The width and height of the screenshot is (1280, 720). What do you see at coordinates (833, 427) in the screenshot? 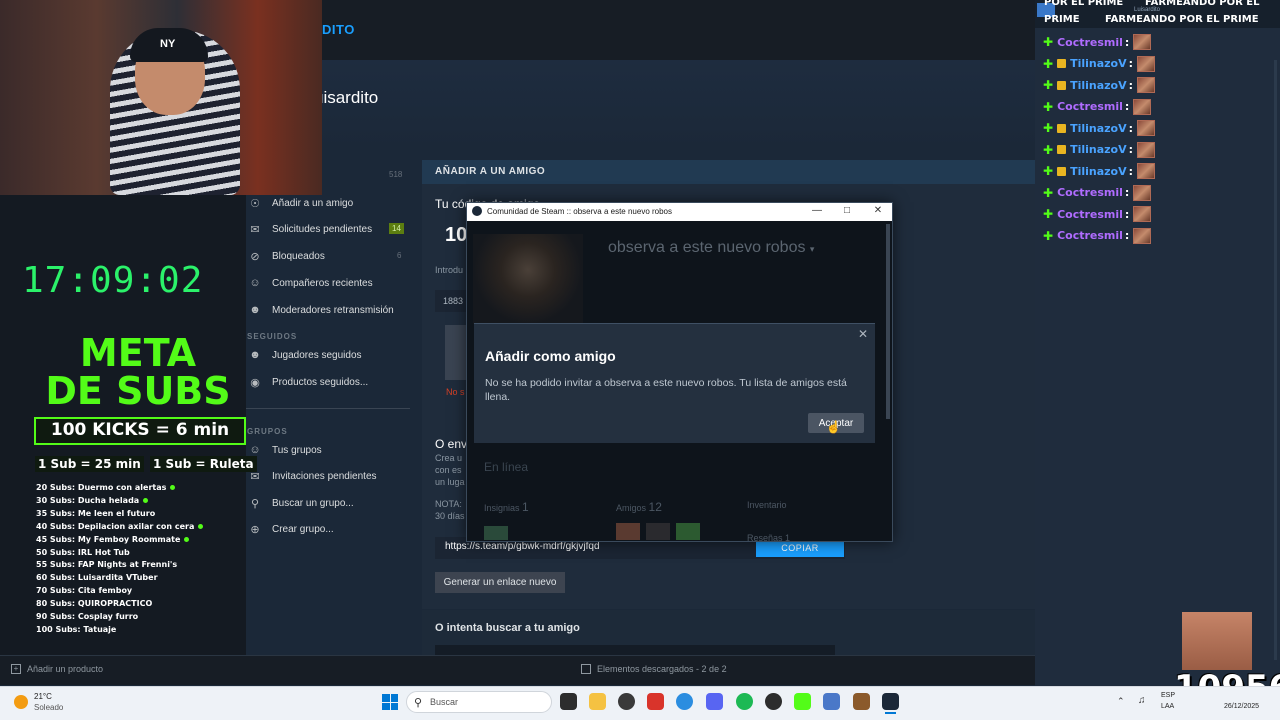
I see `cursor-icon: ☝` at bounding box center [833, 427].